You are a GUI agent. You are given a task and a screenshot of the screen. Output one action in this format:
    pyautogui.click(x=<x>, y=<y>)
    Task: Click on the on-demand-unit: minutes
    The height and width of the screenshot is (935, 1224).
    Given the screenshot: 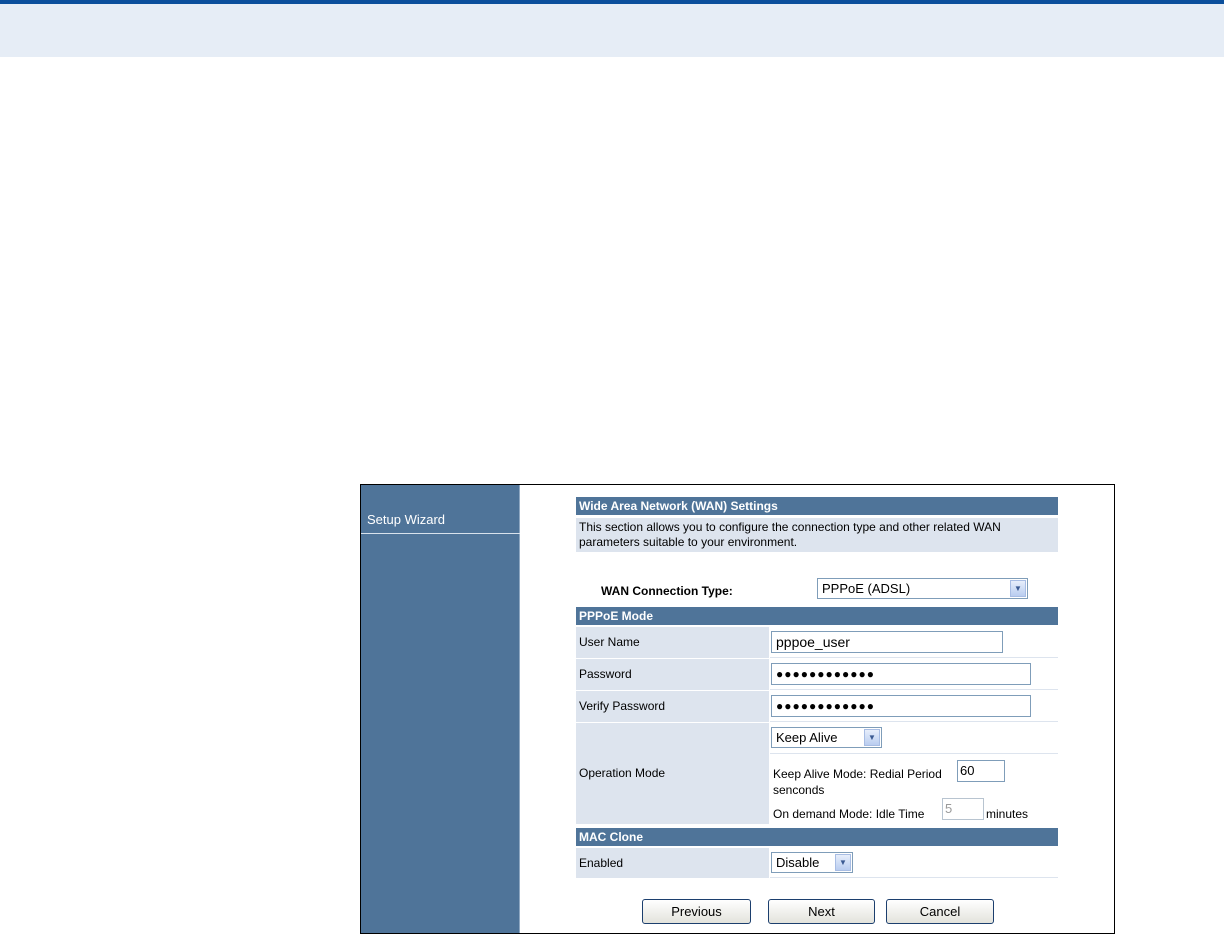 What is the action you would take?
    pyautogui.click(x=1007, y=814)
    